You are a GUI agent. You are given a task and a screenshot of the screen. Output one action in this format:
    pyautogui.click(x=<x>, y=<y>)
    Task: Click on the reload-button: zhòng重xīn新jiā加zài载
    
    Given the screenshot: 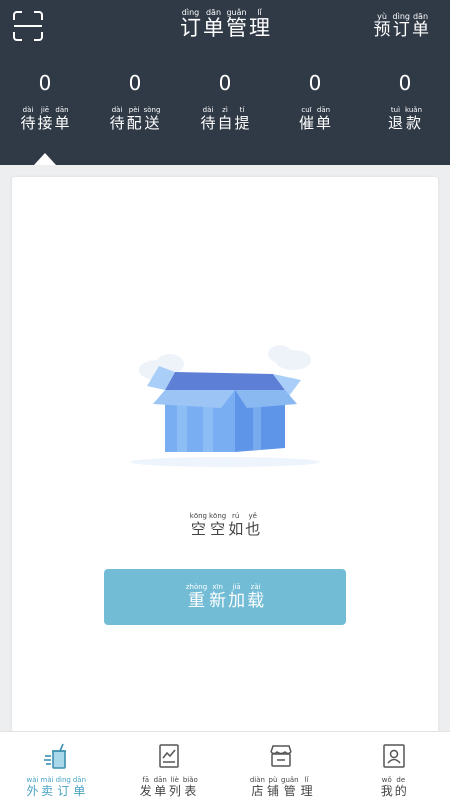 What is the action you would take?
    pyautogui.click(x=225, y=597)
    